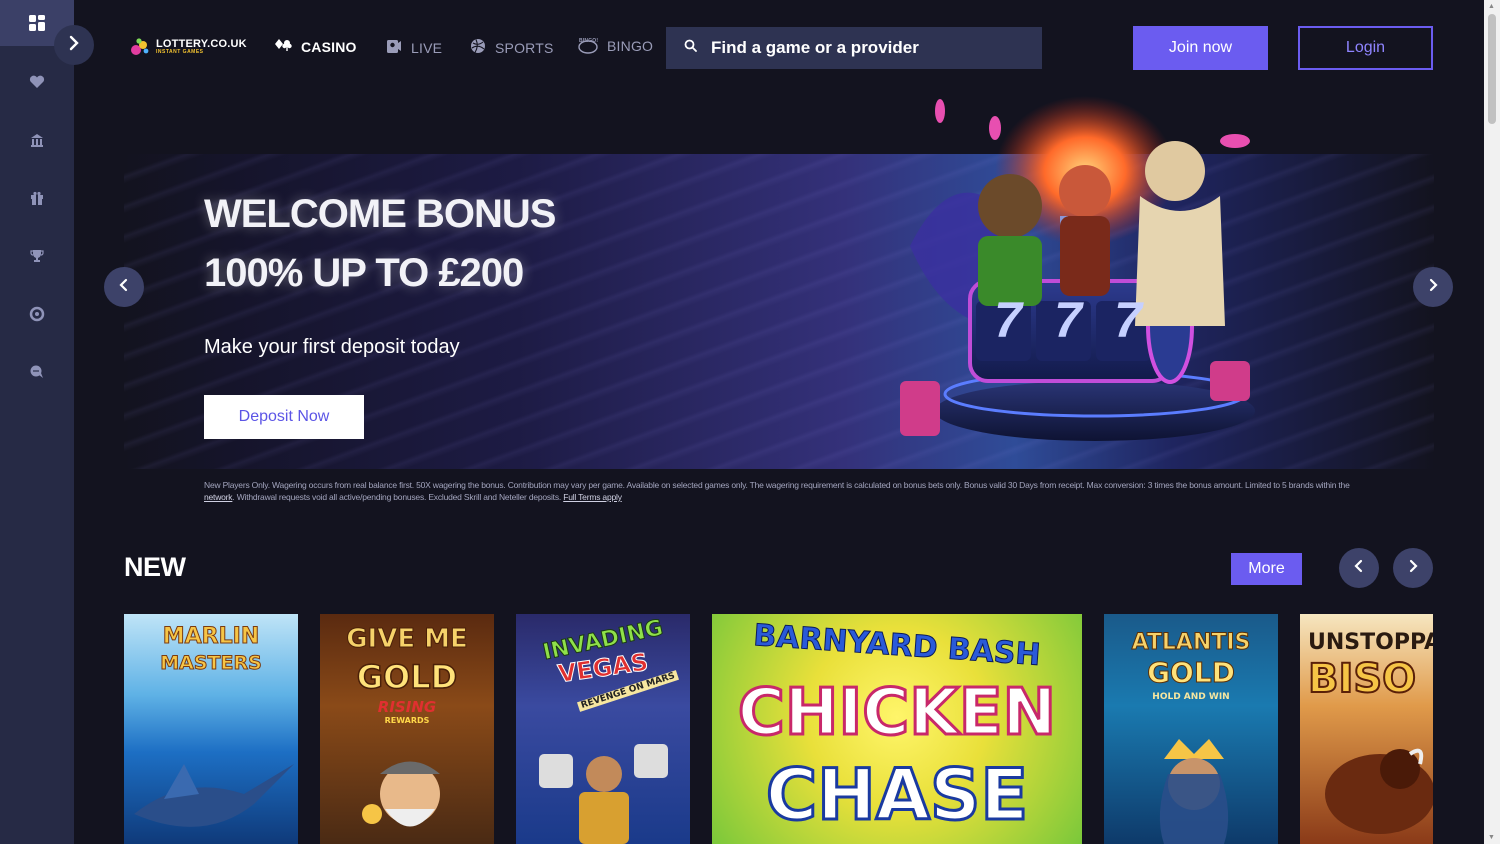 This screenshot has height=844, width=1500. What do you see at coordinates (871, 48) in the screenshot?
I see `search-input` at bounding box center [871, 48].